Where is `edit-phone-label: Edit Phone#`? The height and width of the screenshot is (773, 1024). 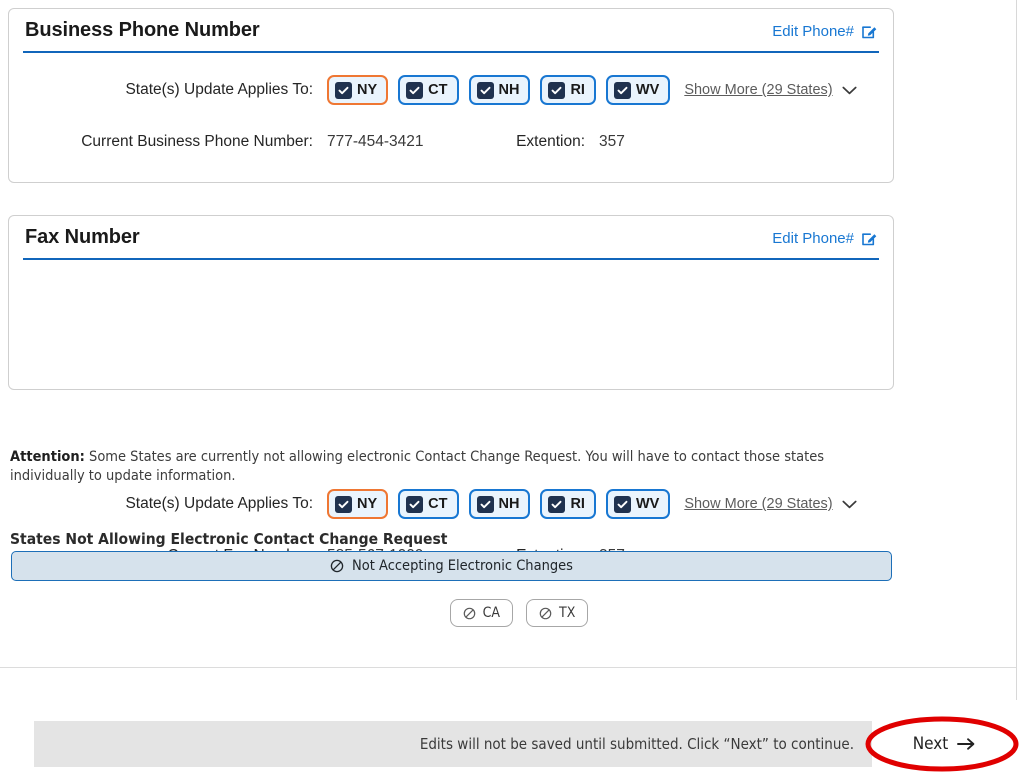
edit-phone-label: Edit Phone# is located at coordinates (813, 31).